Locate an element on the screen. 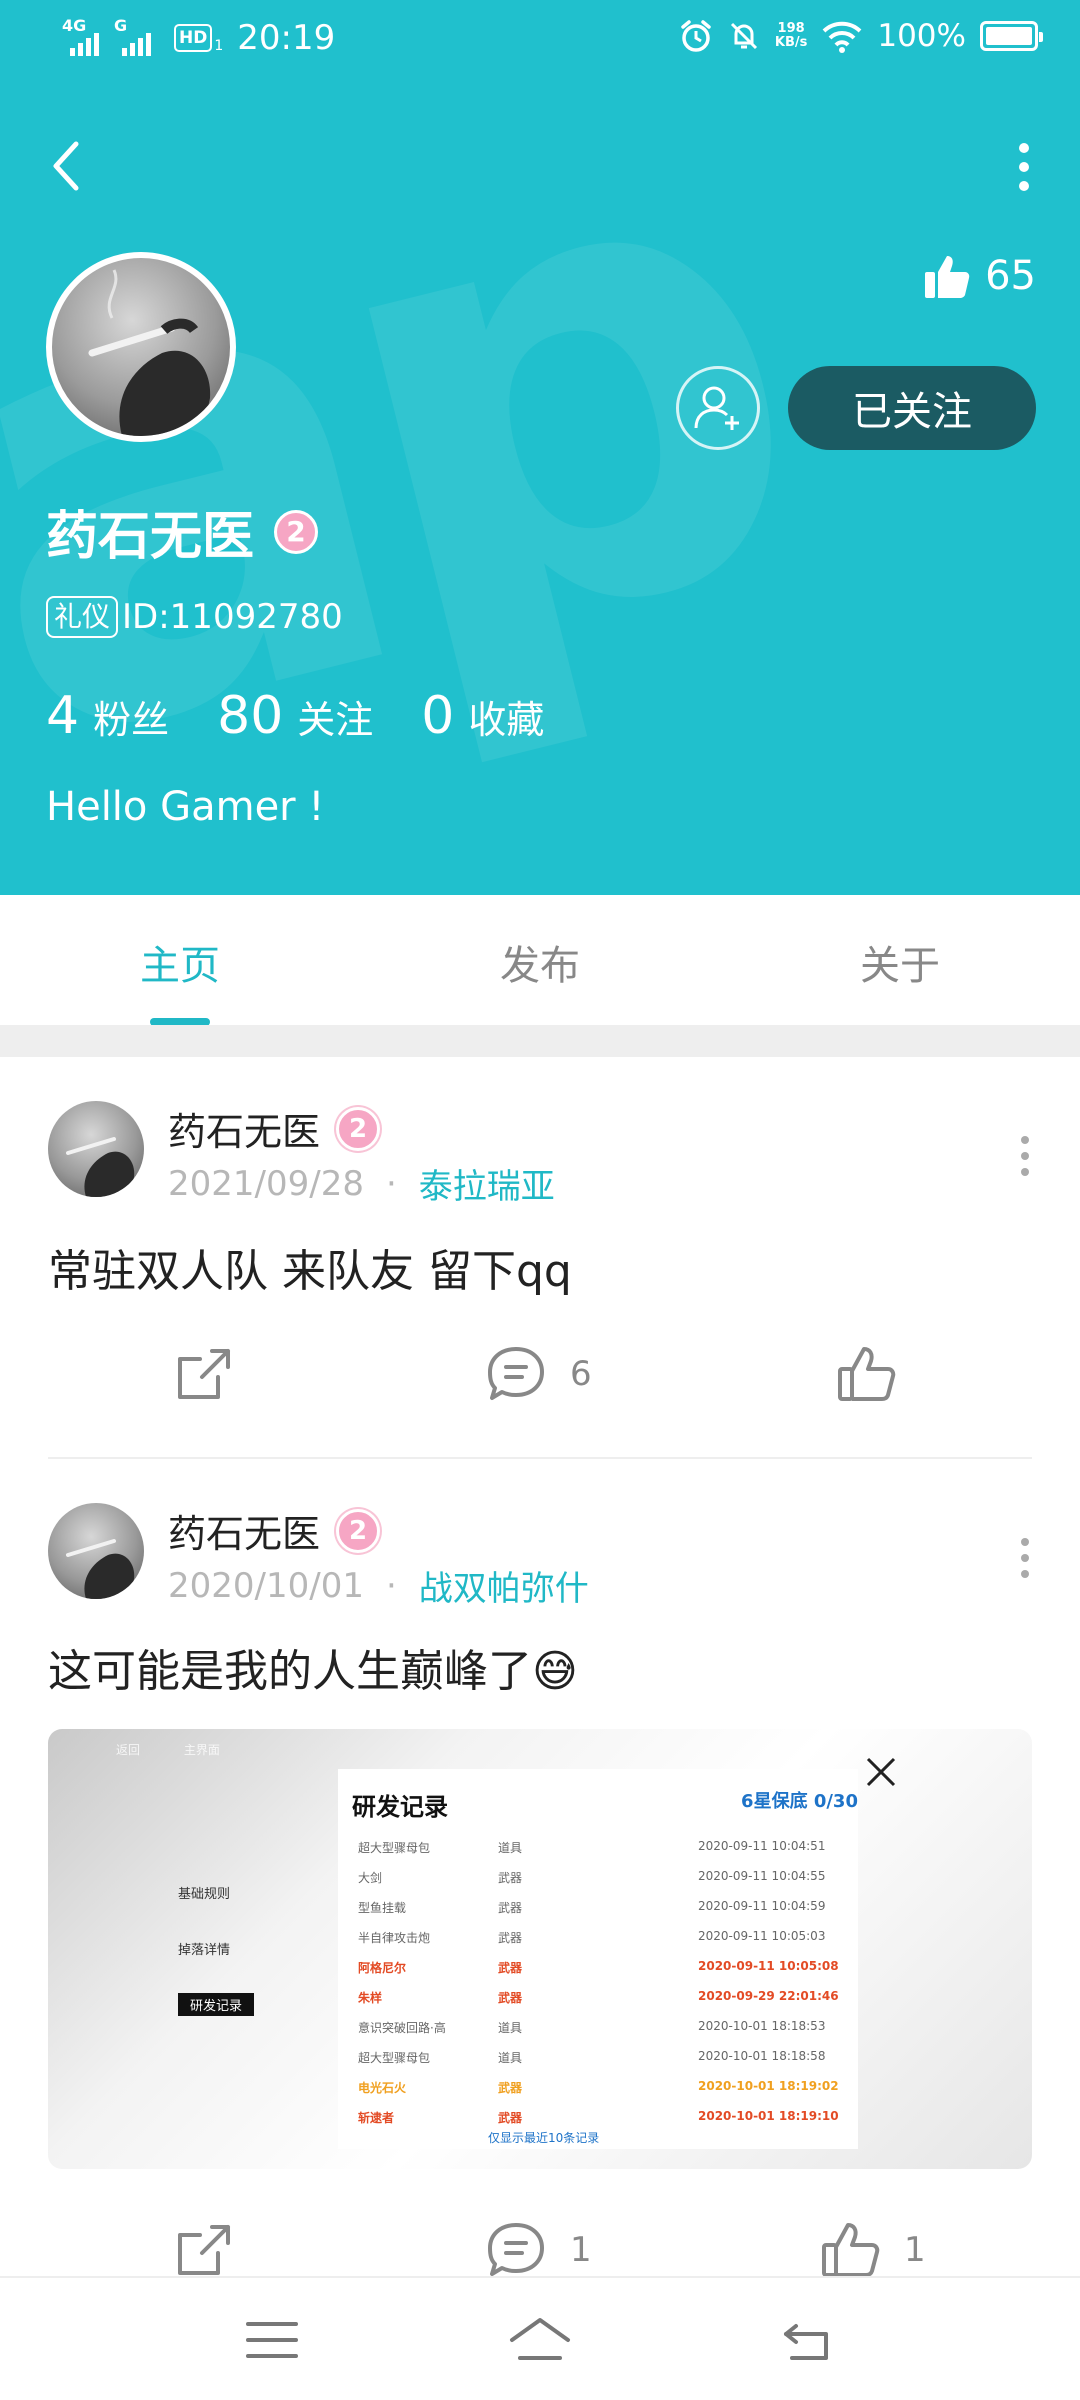 This screenshot has height=2400, width=1080. image-home-label: 主界面 is located at coordinates (201, 1750).